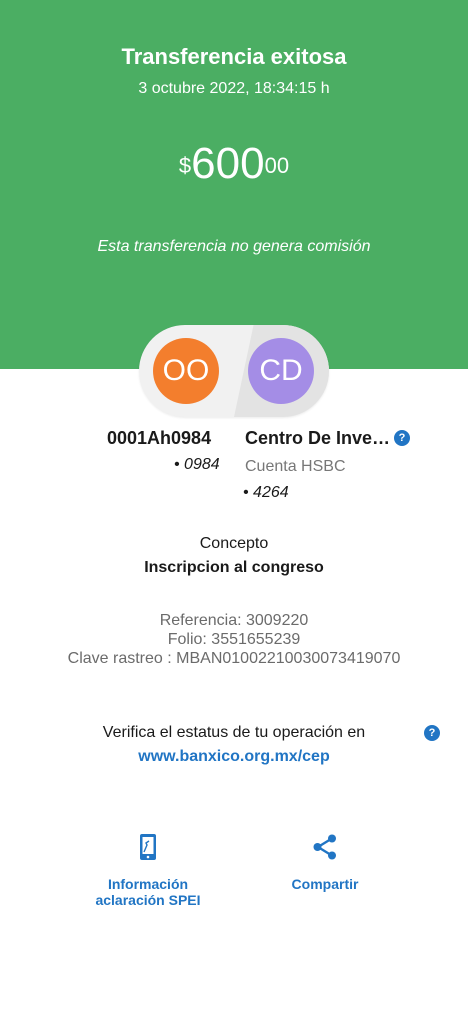 Image resolution: width=468 pixels, height=1024 pixels. Describe the element at coordinates (234, 543) in the screenshot. I see `concept-label: Concepto` at that location.